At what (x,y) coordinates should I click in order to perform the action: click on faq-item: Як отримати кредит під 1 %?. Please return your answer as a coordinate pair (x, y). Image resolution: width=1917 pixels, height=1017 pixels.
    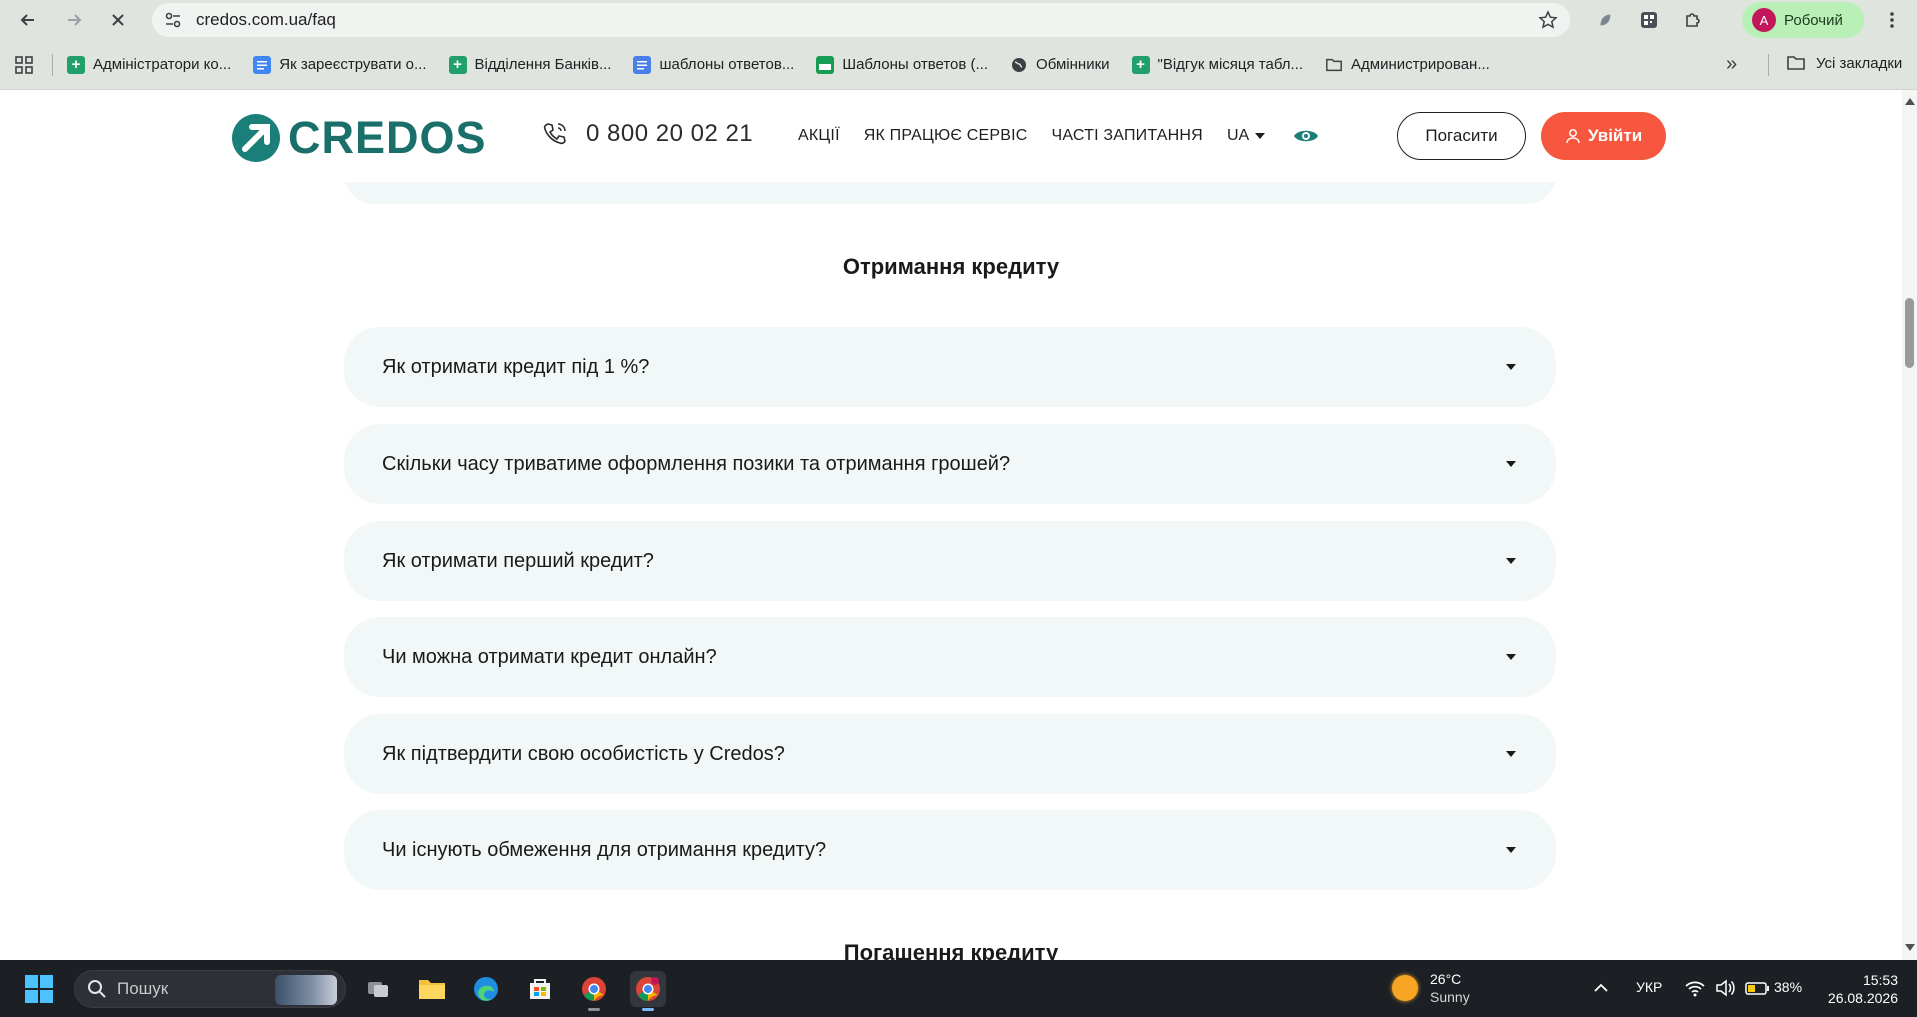
    Looking at the image, I should click on (950, 367).